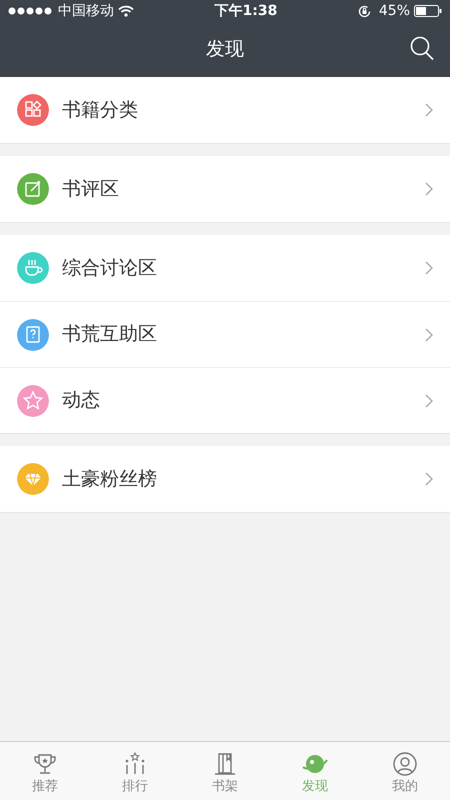 This screenshot has width=450, height=800. What do you see at coordinates (86, 11) in the screenshot?
I see `carrier-name: 中国移动` at bounding box center [86, 11].